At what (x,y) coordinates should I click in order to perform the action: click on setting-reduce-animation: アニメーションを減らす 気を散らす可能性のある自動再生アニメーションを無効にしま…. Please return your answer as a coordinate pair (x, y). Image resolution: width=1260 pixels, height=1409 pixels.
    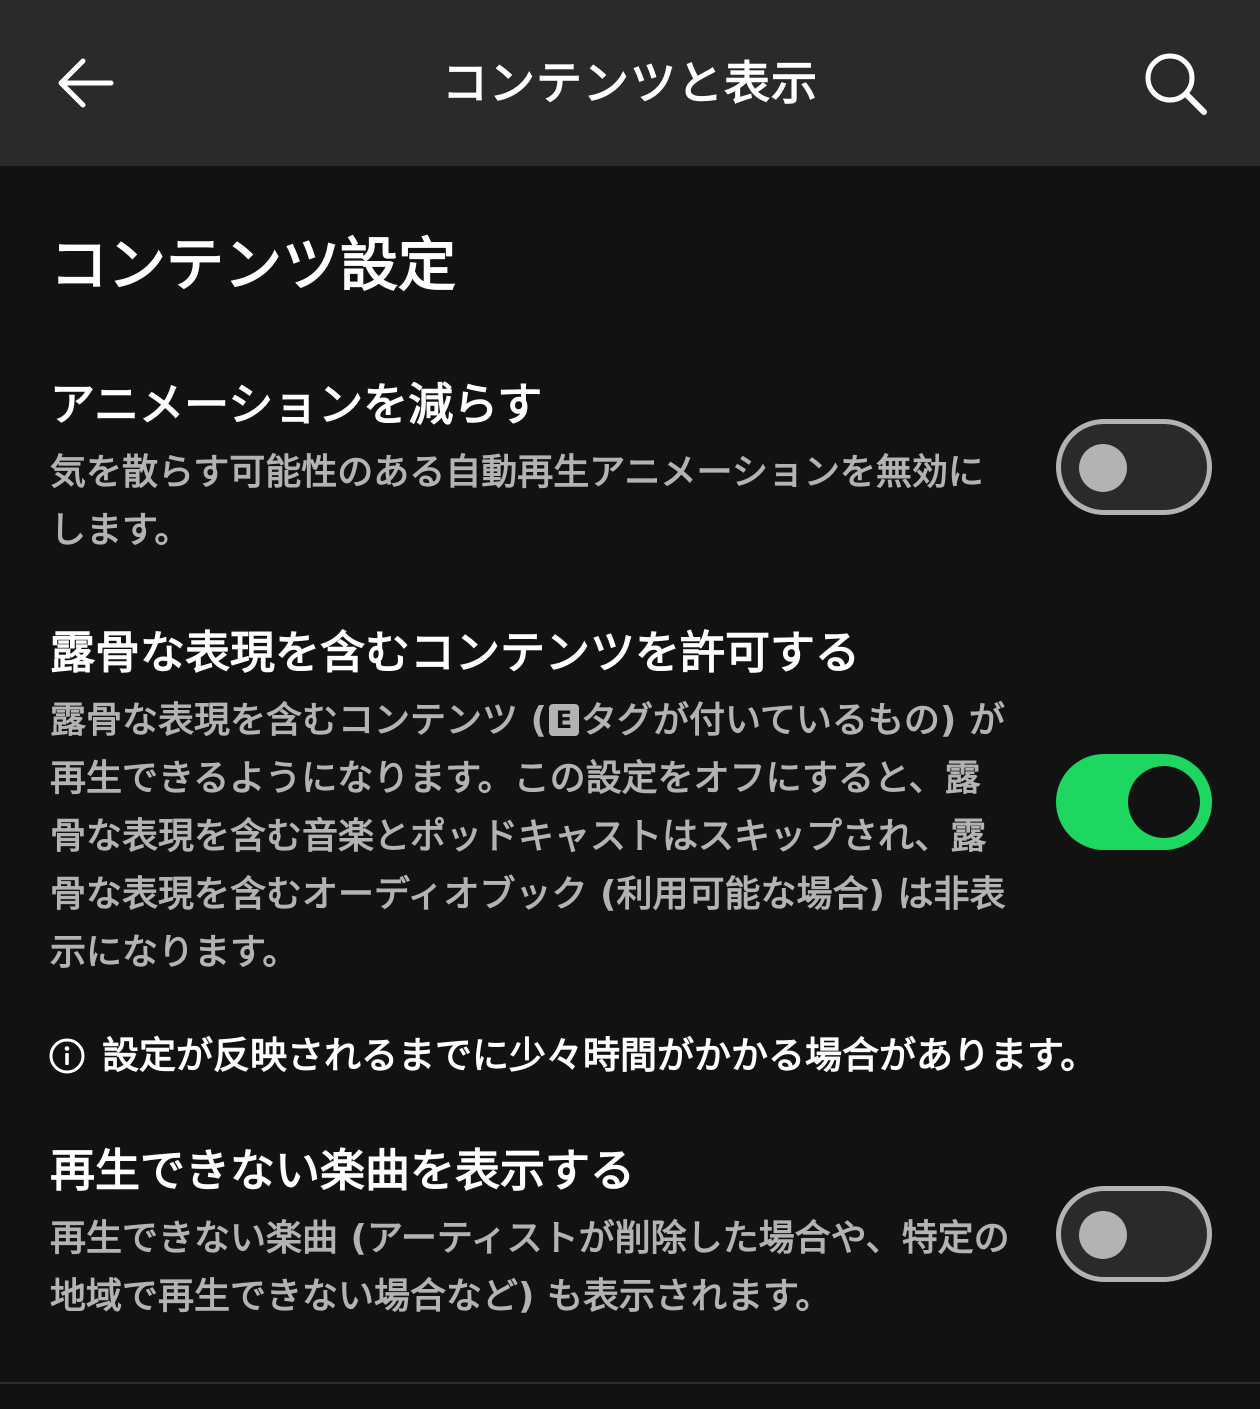
    Looking at the image, I should click on (530, 467).